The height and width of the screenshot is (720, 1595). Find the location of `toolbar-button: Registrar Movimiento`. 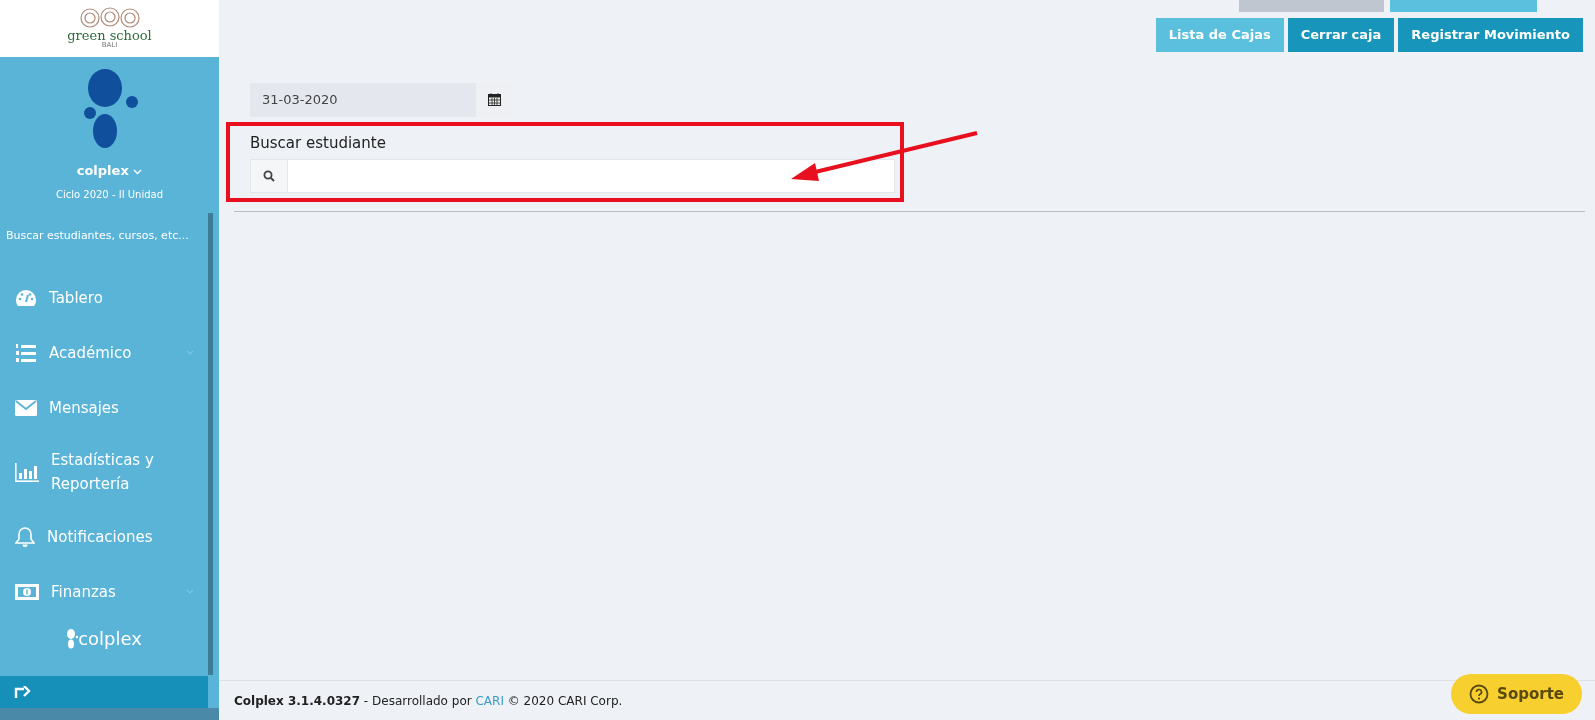

toolbar-button: Registrar Movimiento is located at coordinates (1490, 35).